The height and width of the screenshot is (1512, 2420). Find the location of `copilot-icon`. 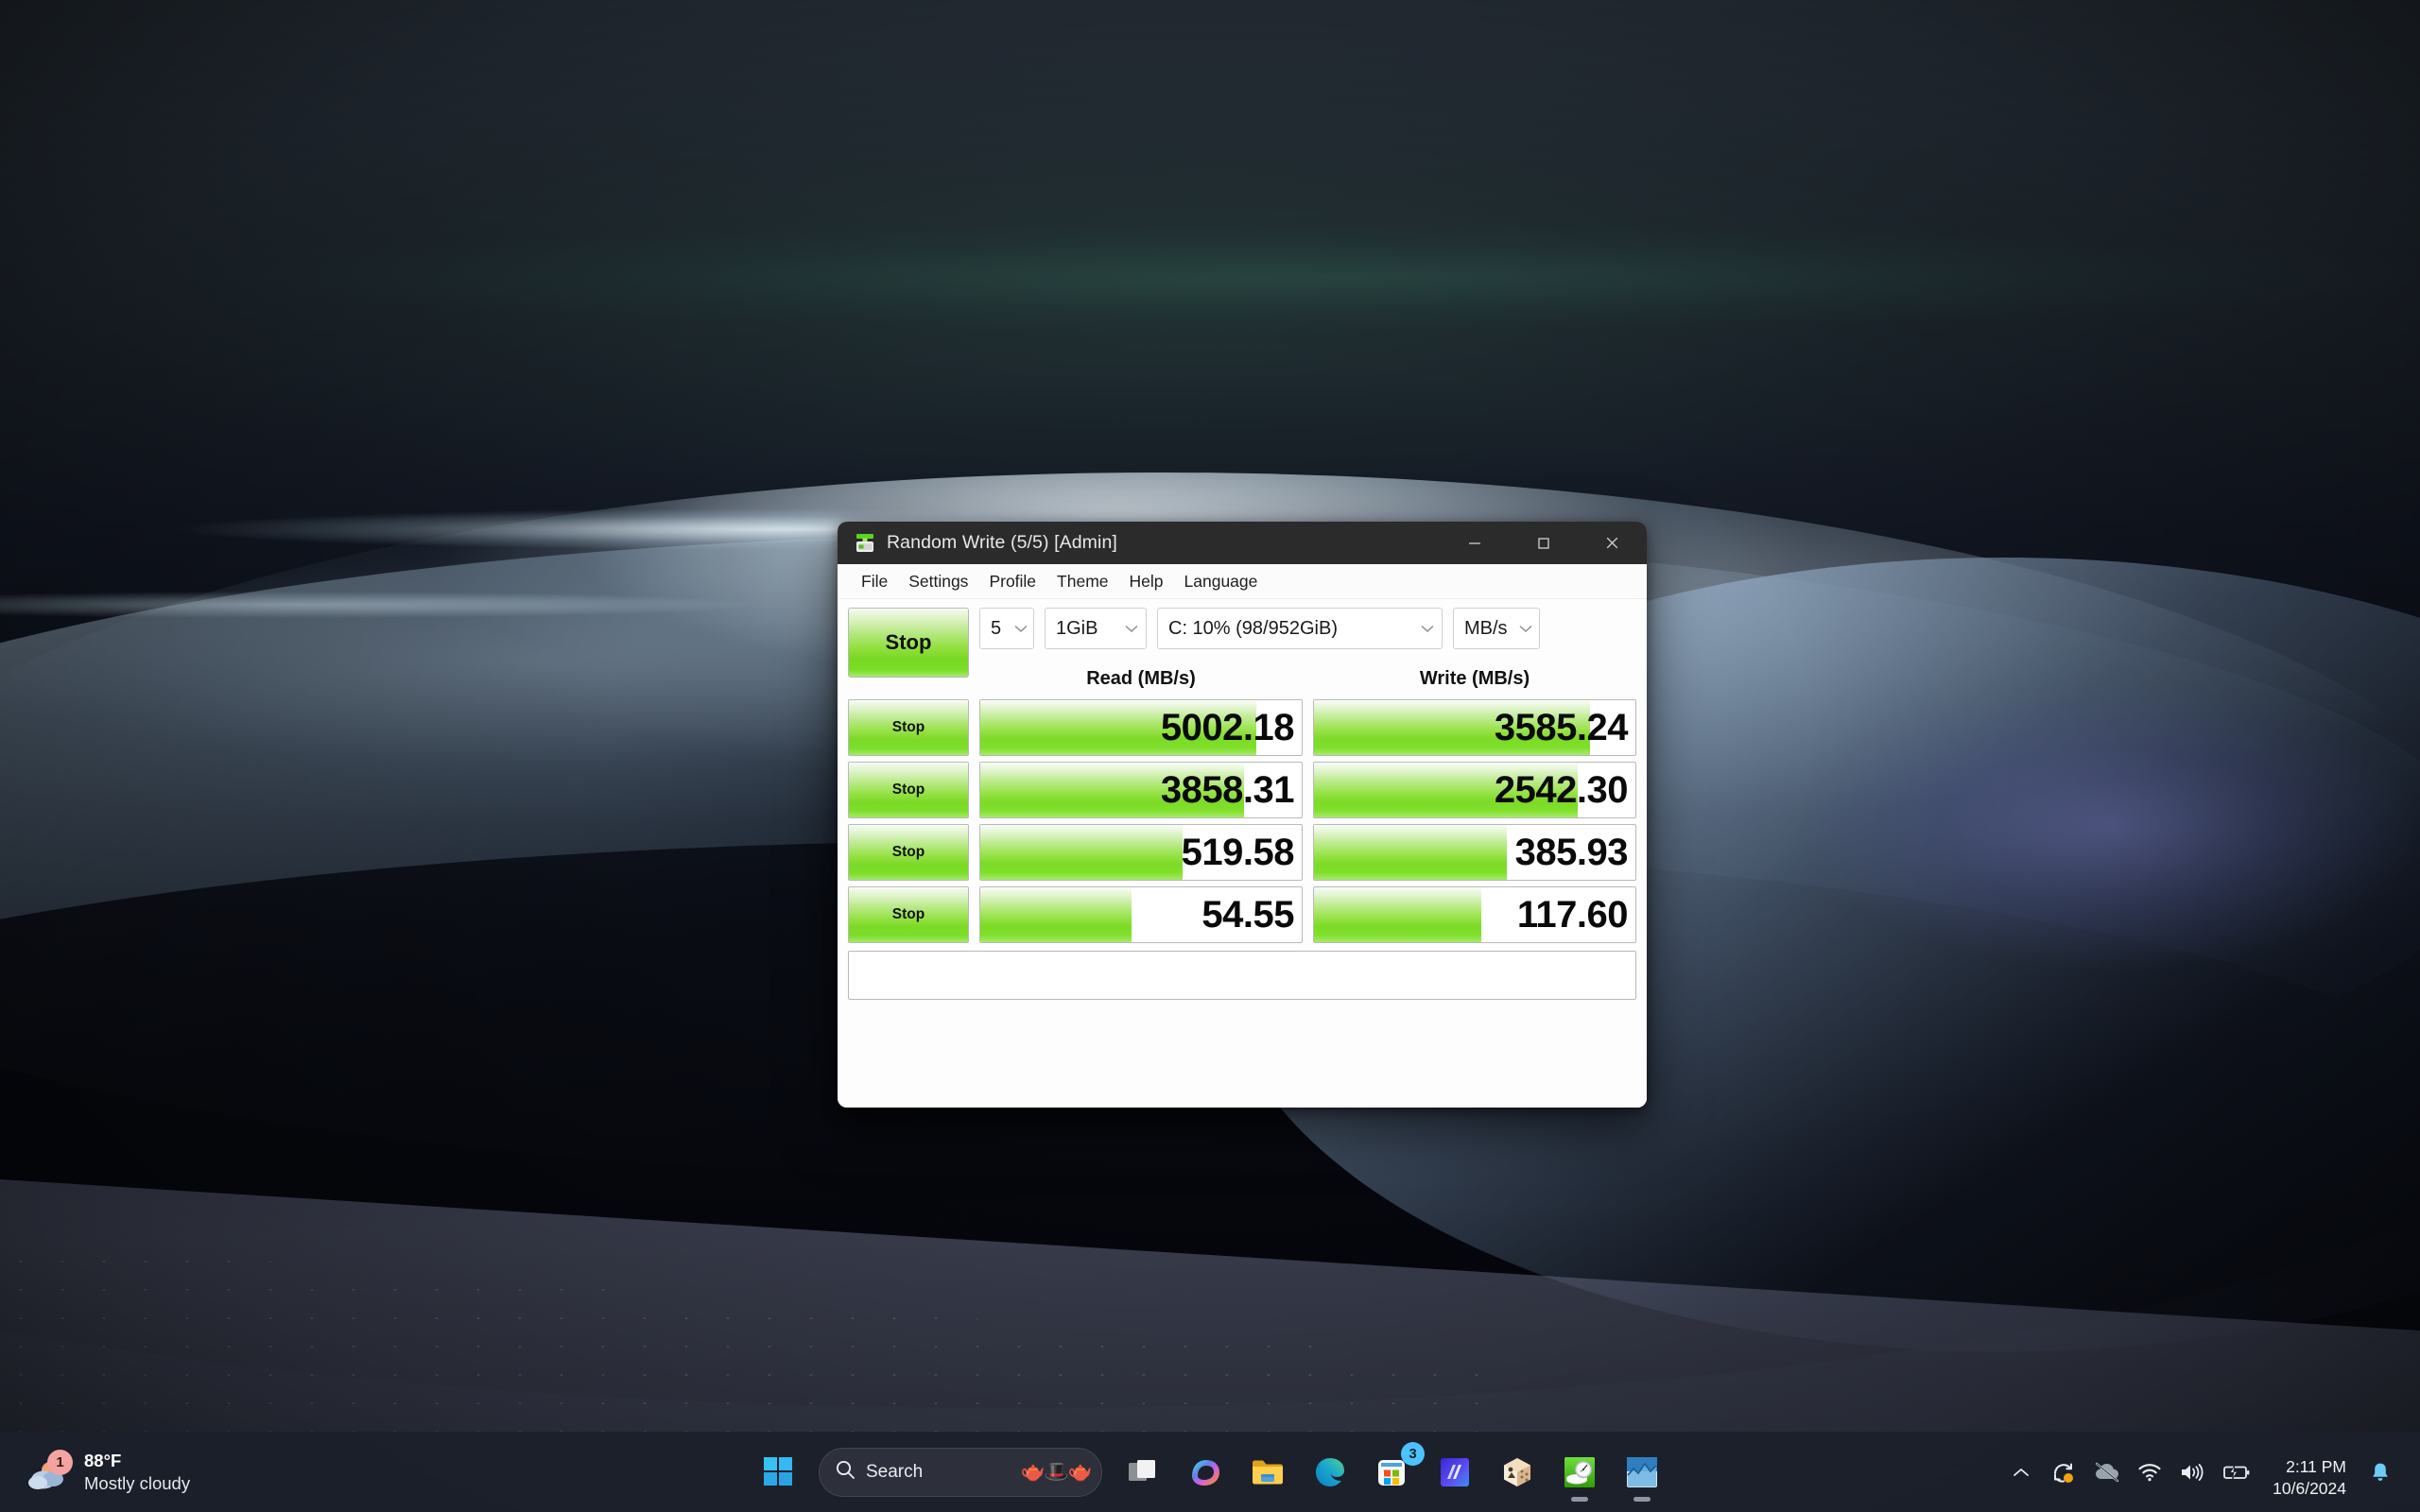

copilot-icon is located at coordinates (1205, 1472).